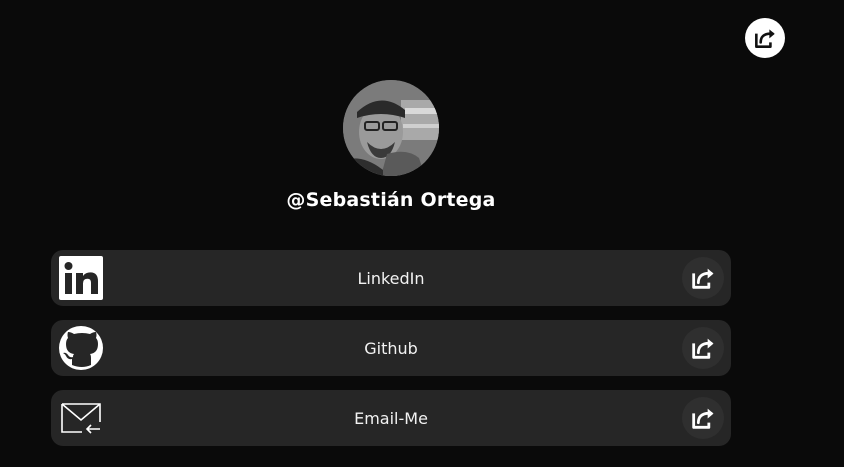  I want to click on github-icon, so click(81, 348).